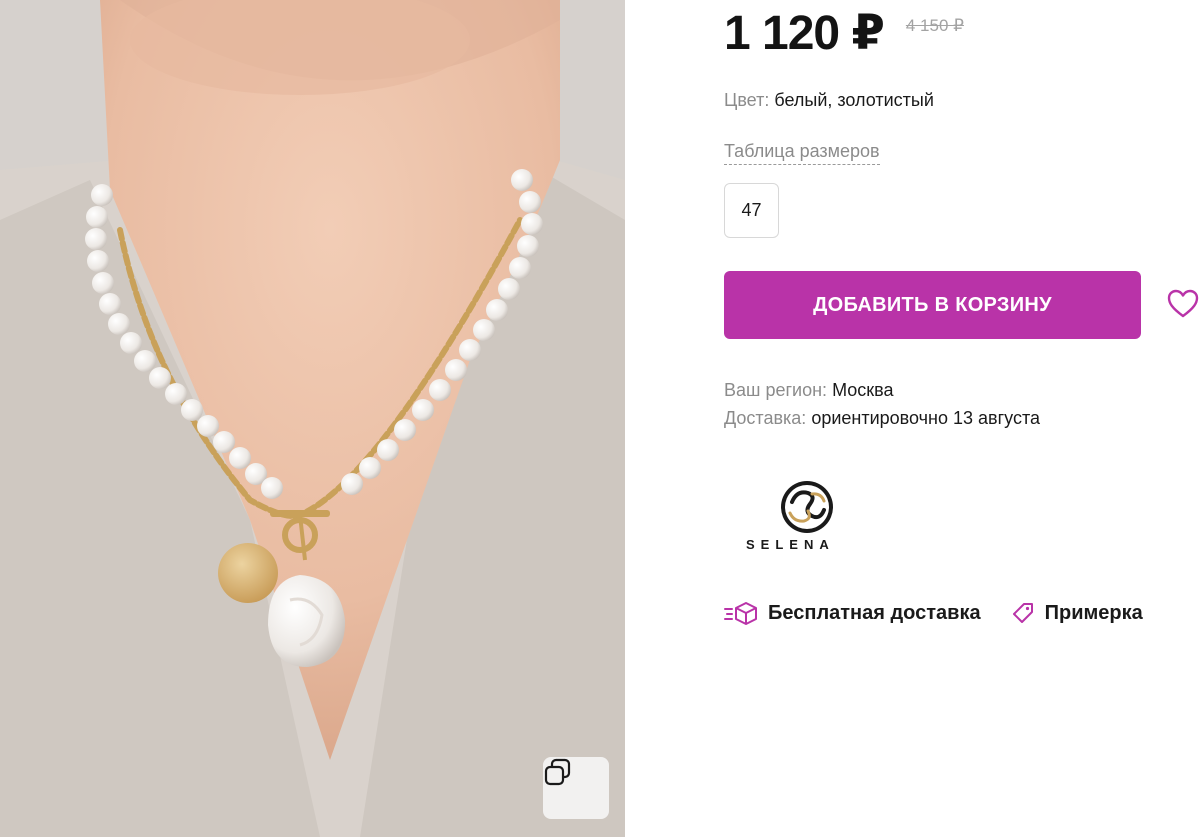  I want to click on brand-logo: SELENA, so click(807, 520).